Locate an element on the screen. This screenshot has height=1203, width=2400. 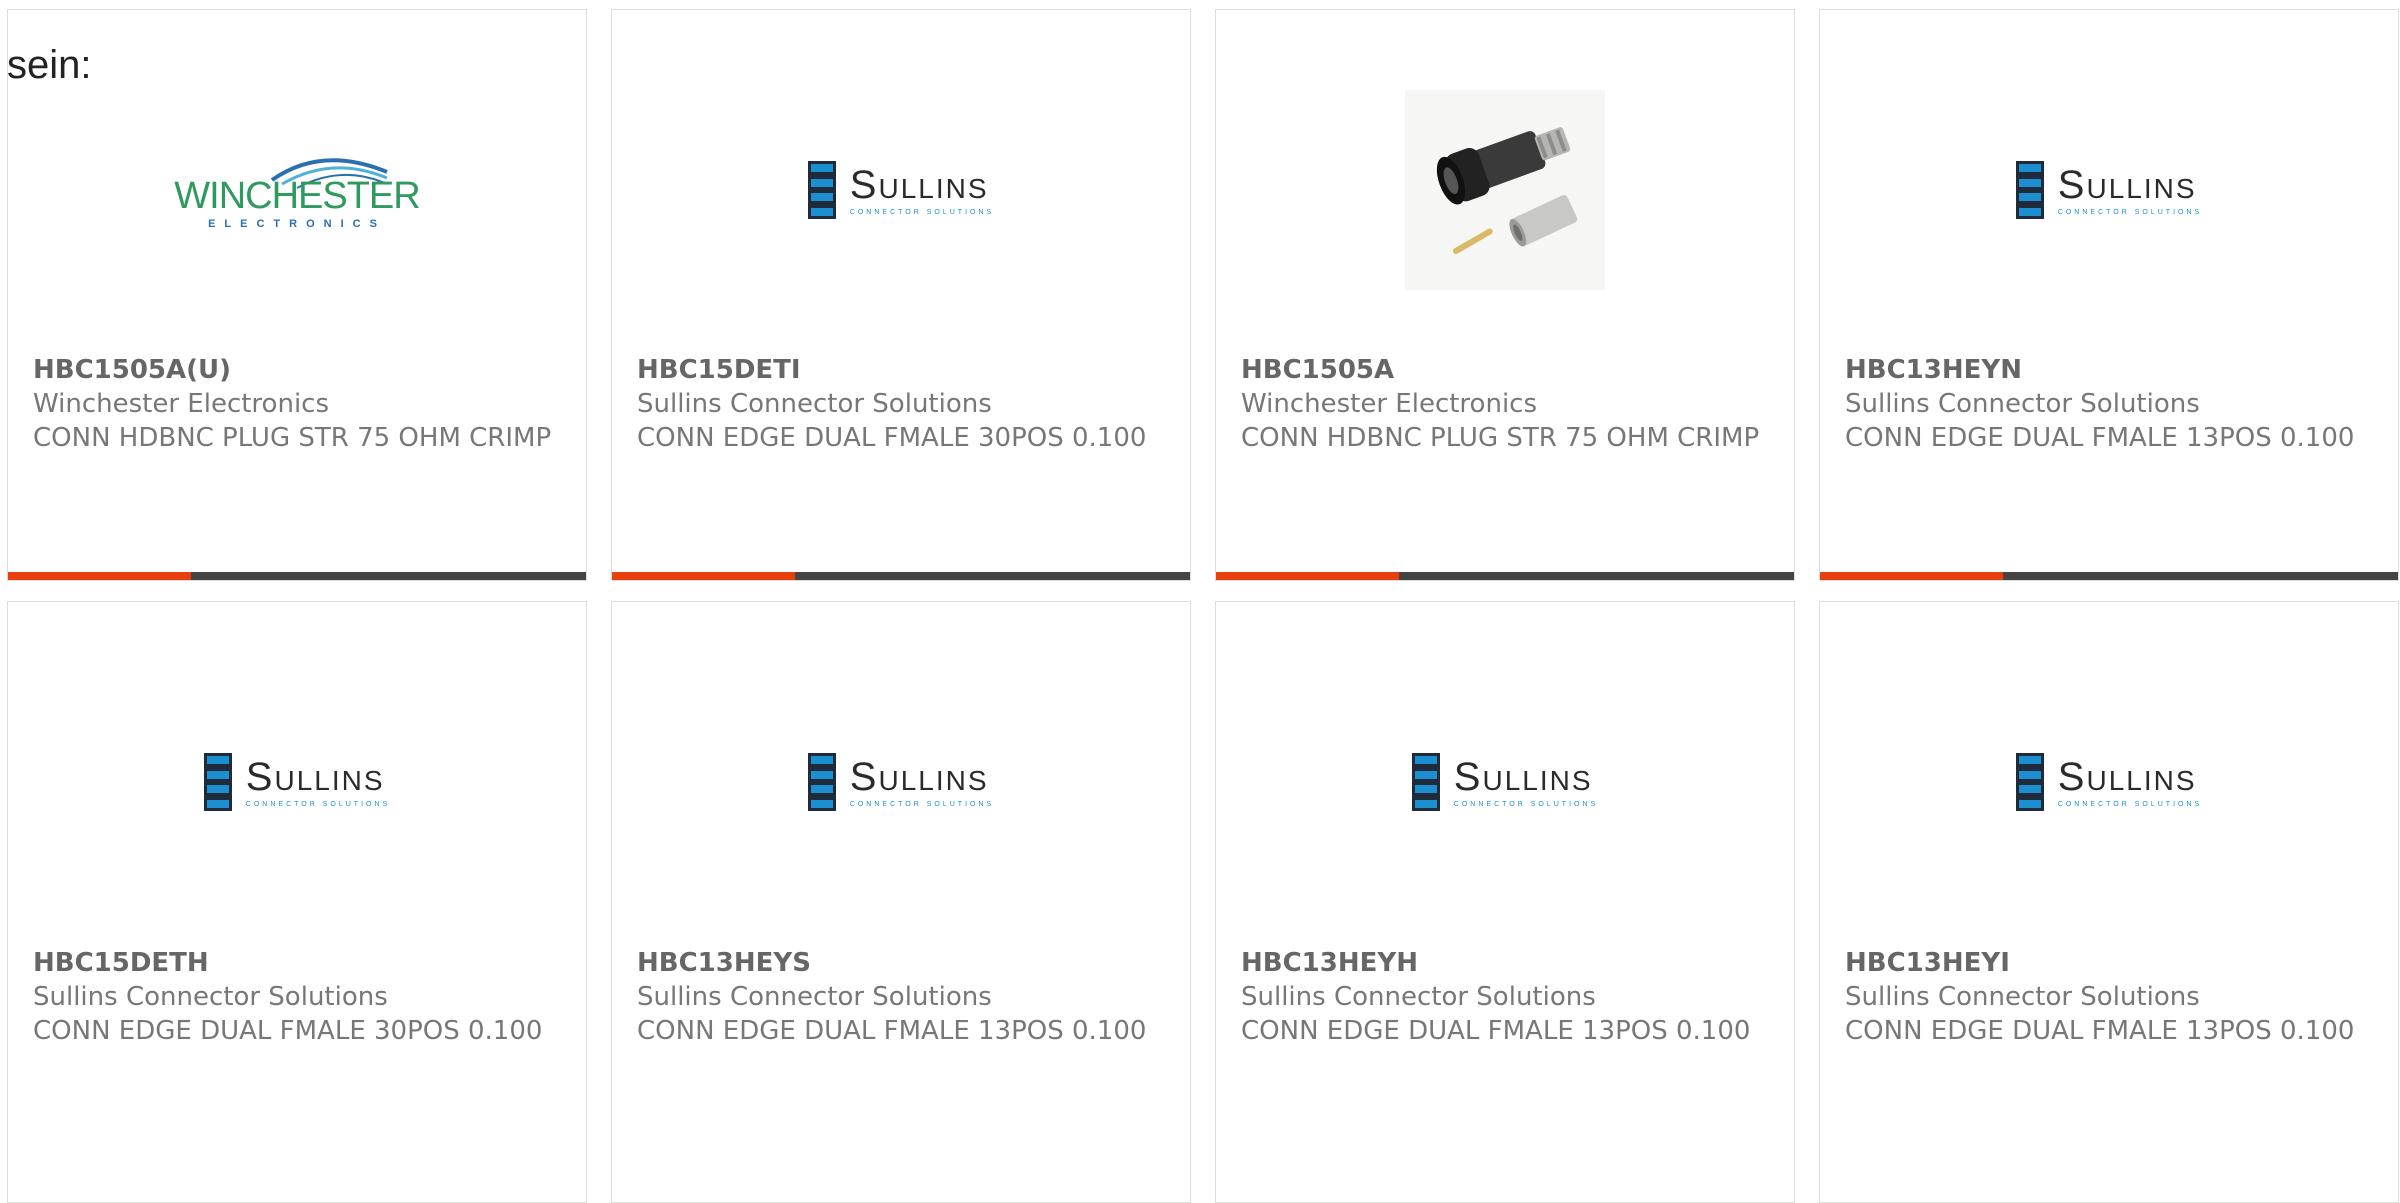
winchester-logo: WINCHESTER ELECTRONICS is located at coordinates (297, 190).